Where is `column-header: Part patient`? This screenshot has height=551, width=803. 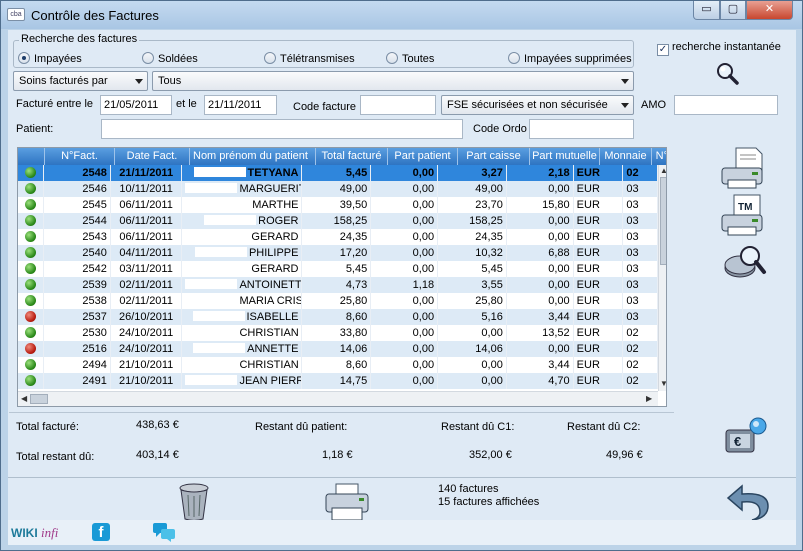 column-header: Part patient is located at coordinates (423, 156).